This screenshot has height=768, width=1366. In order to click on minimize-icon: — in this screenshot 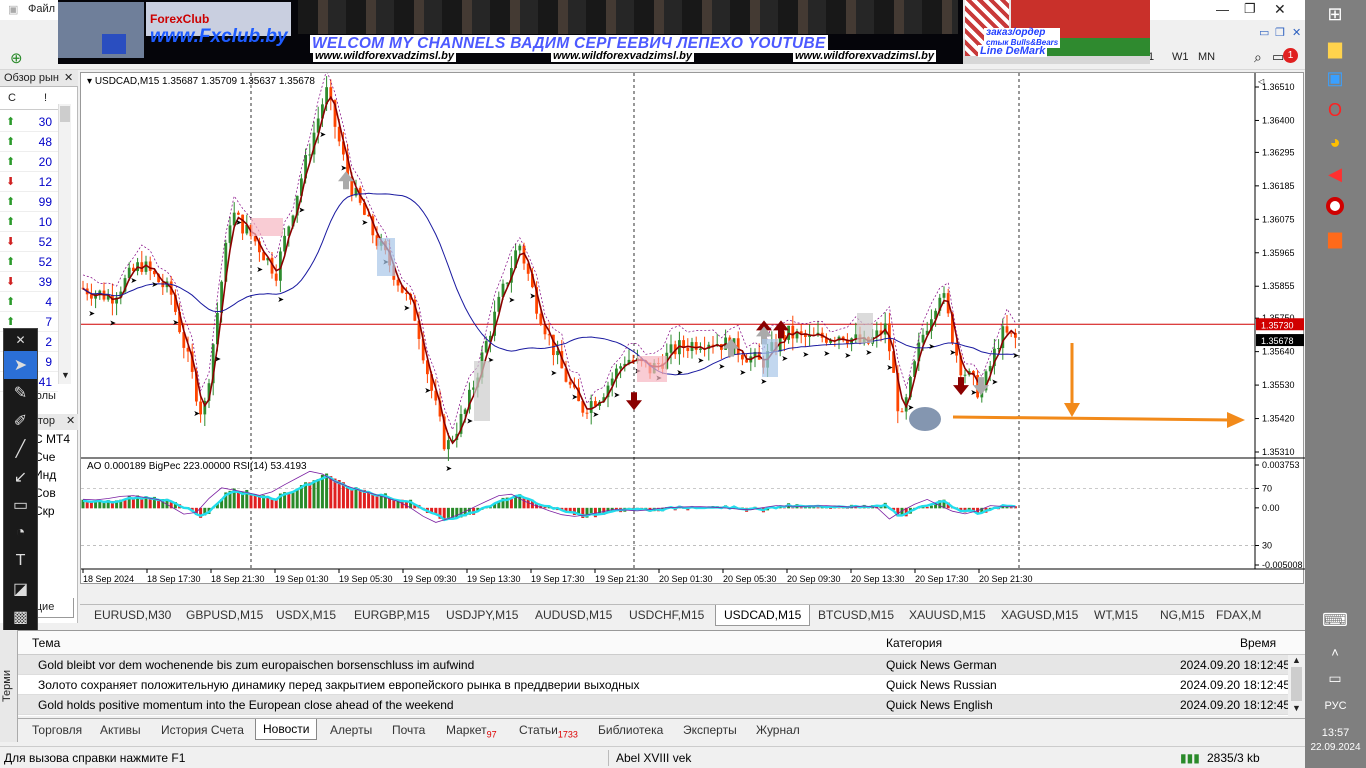, I will do `click(1222, 9)`.